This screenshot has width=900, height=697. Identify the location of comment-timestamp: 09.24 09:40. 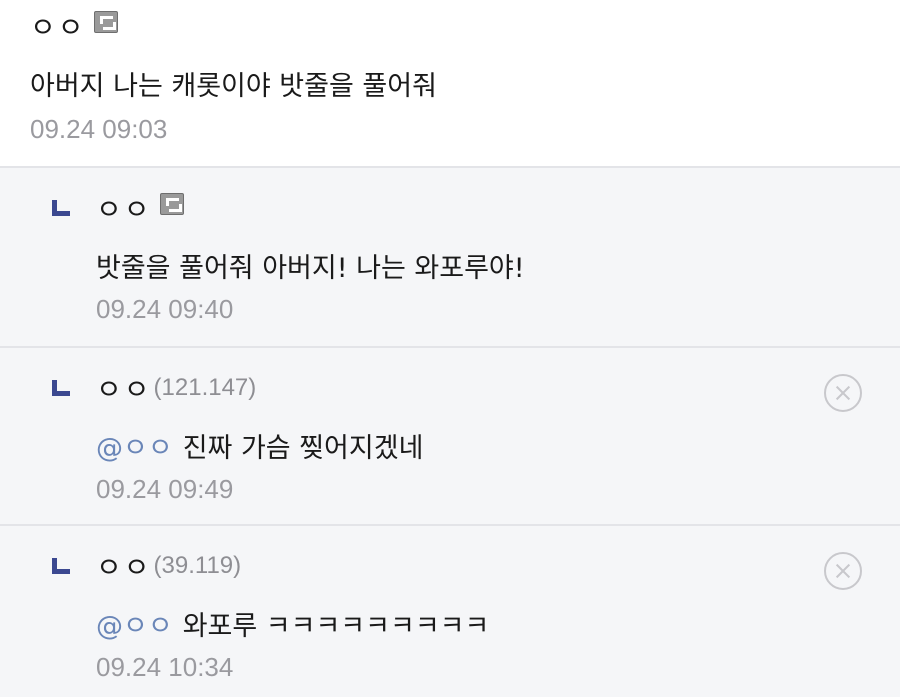
(165, 309).